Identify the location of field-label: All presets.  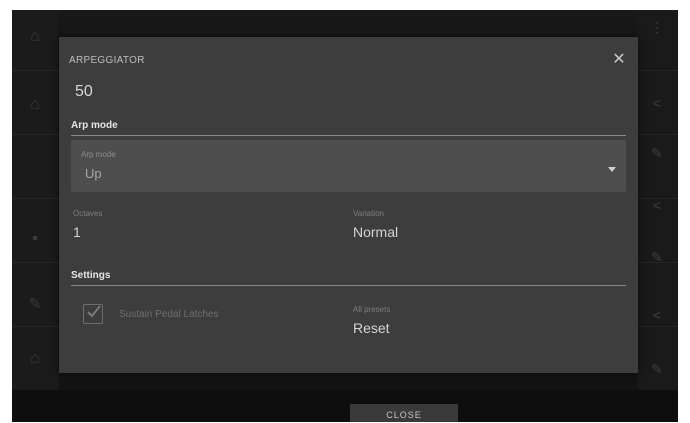
(372, 309).